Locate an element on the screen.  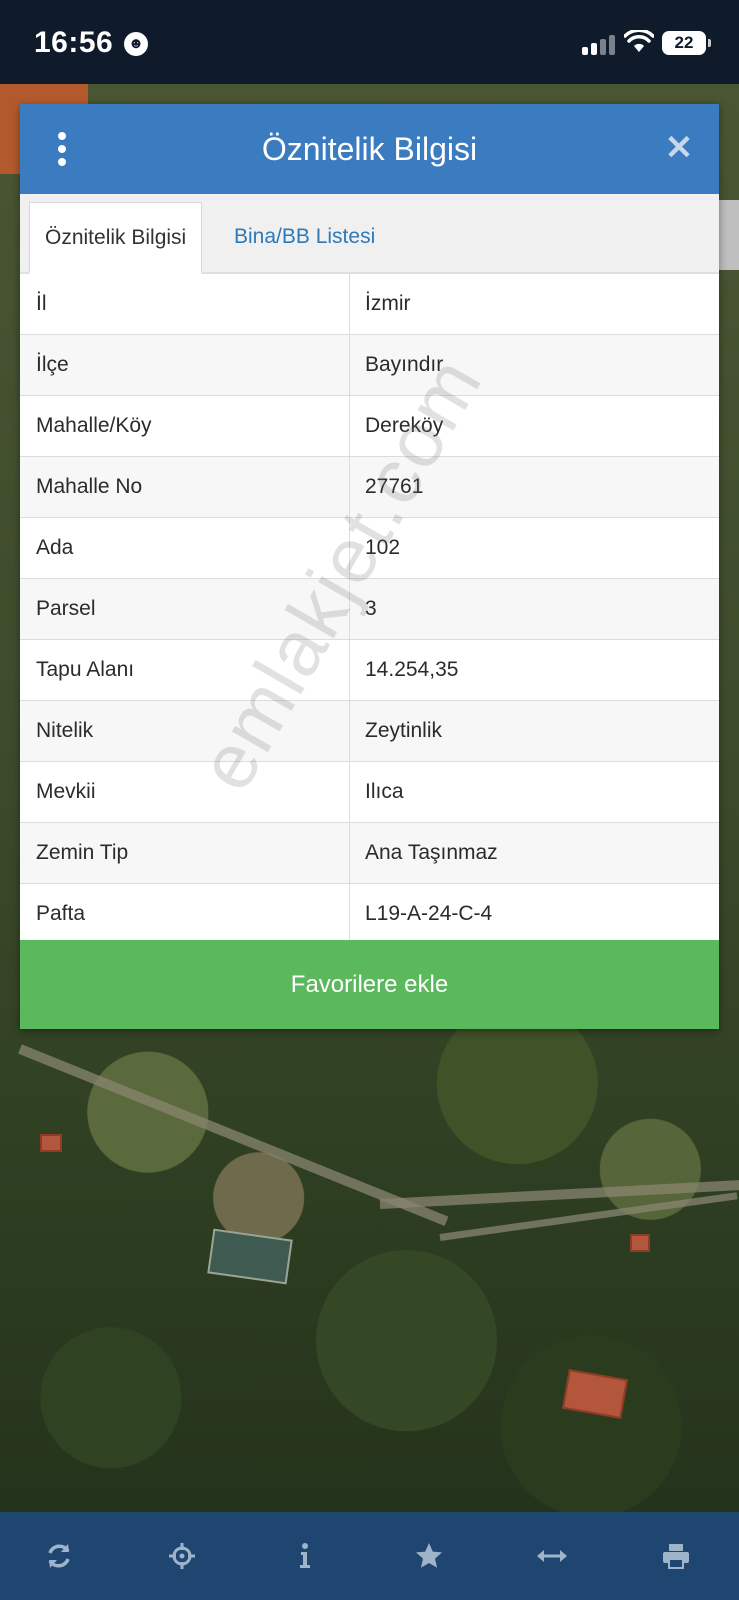
row-label: Mevkii is located at coordinates (66, 791).